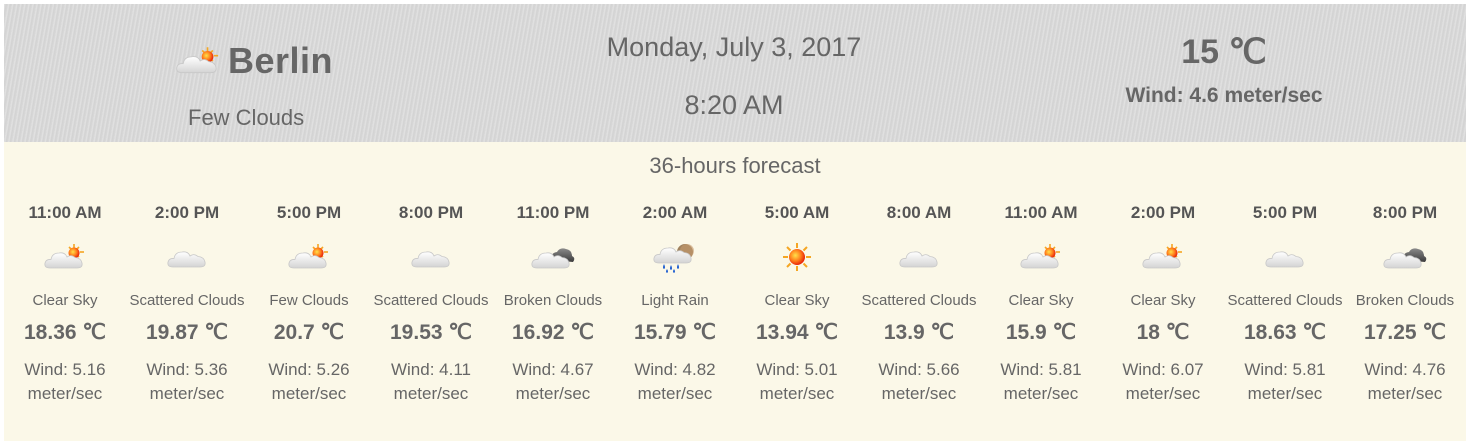 The height and width of the screenshot is (447, 1473). What do you see at coordinates (553, 212) in the screenshot?
I see `forecast-time: 11:00 PM` at bounding box center [553, 212].